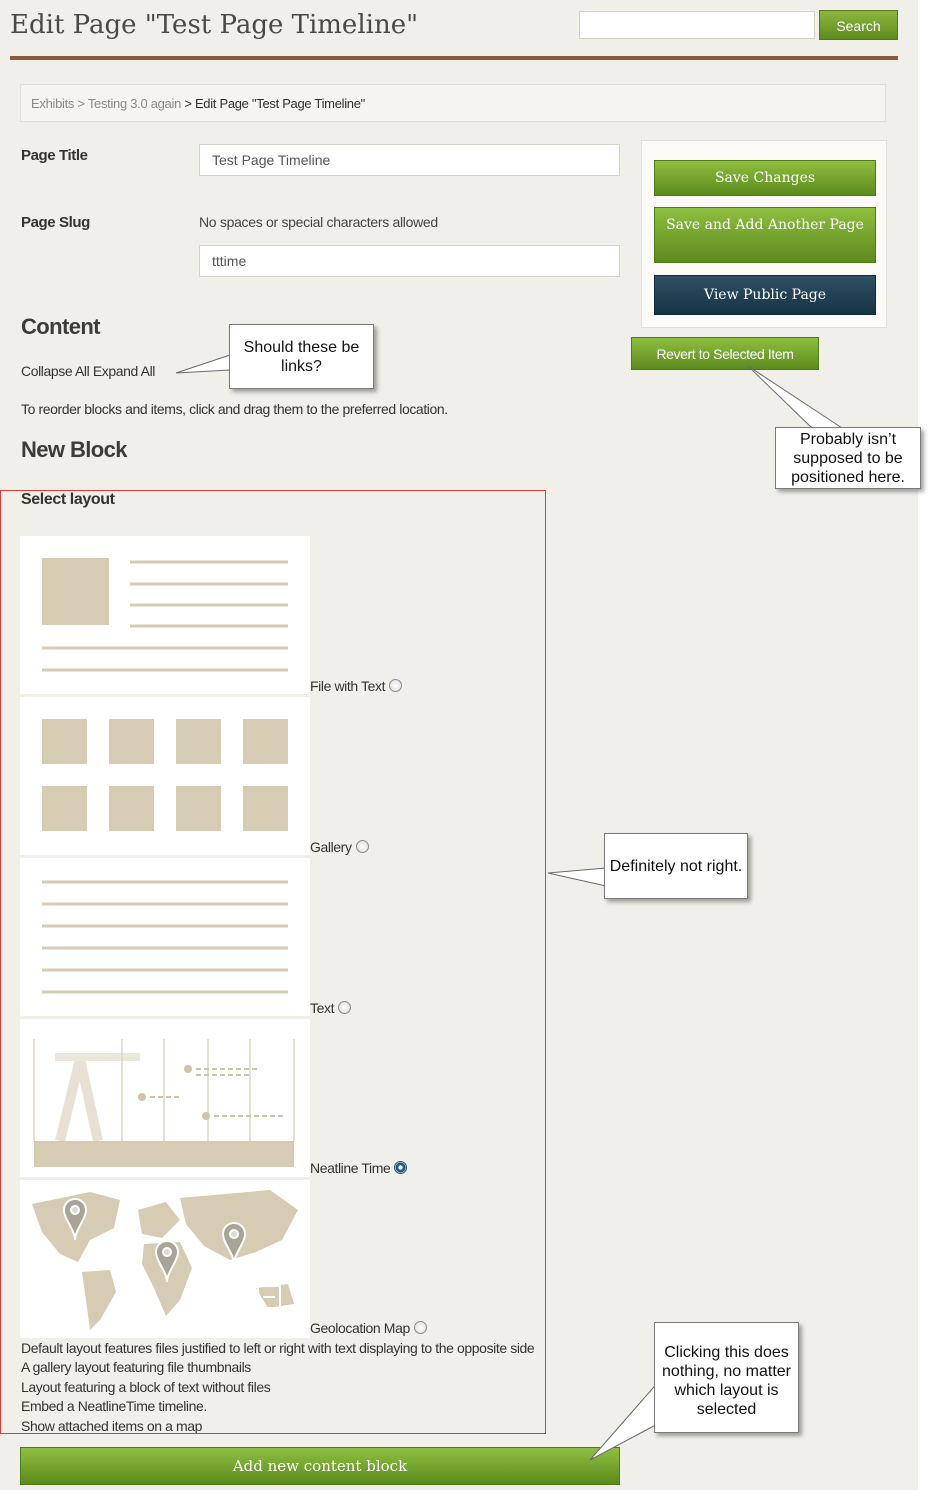 This screenshot has height=1490, width=932. I want to click on page-slug-label: Page Slug, so click(55, 222).